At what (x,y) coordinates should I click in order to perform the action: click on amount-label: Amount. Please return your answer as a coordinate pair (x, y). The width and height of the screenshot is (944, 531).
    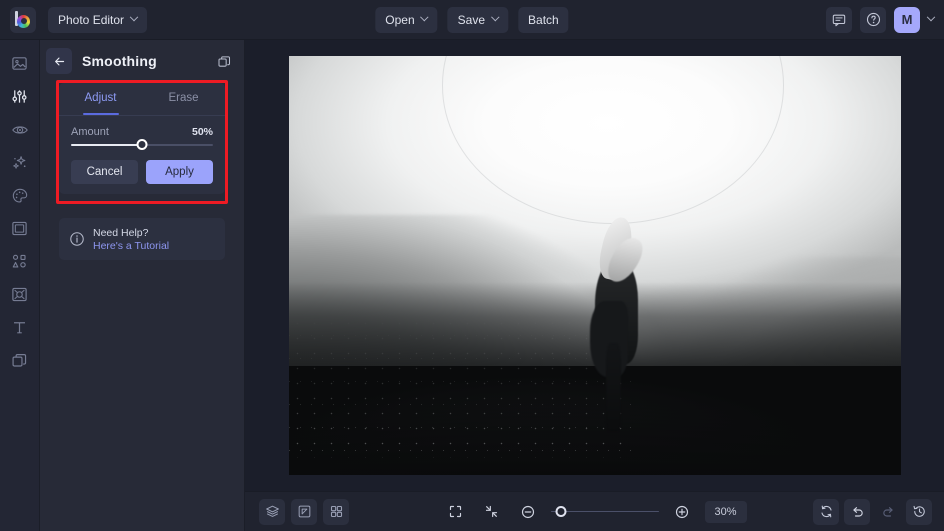
    Looking at the image, I should click on (90, 132).